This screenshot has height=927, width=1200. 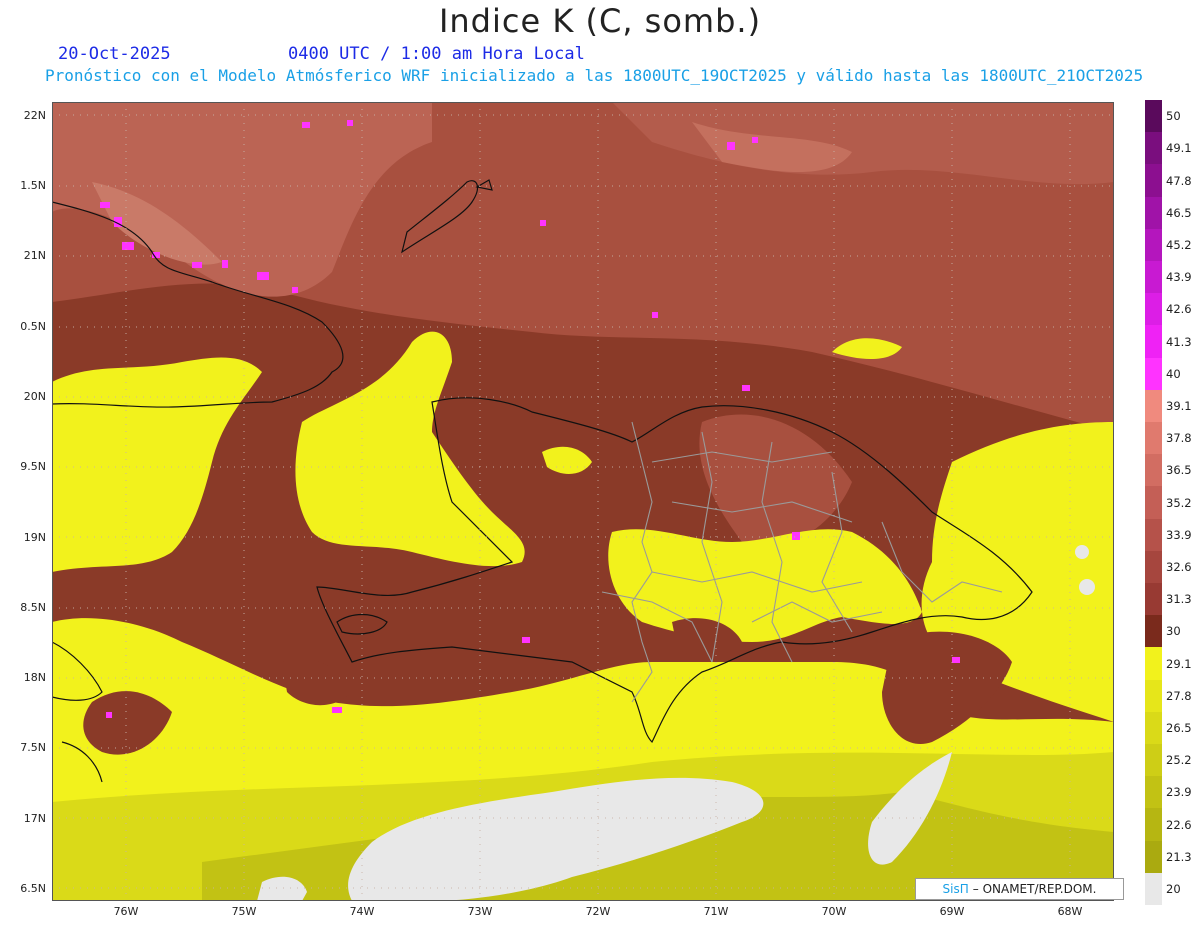 What do you see at coordinates (34, 677) in the screenshot?
I see `y-label: 18N` at bounding box center [34, 677].